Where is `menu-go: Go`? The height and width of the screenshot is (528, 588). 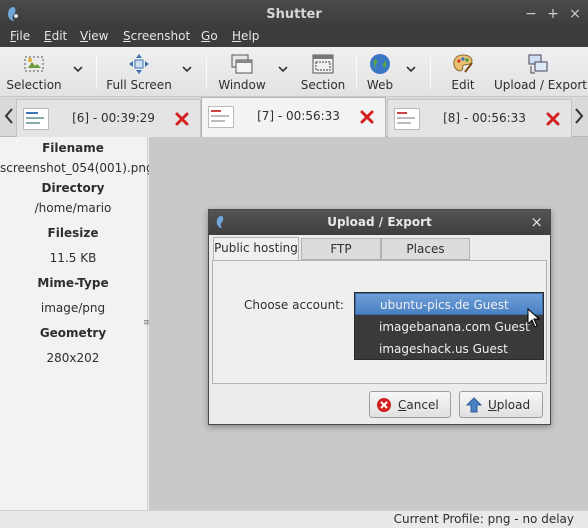
menu-go: Go is located at coordinates (209, 36).